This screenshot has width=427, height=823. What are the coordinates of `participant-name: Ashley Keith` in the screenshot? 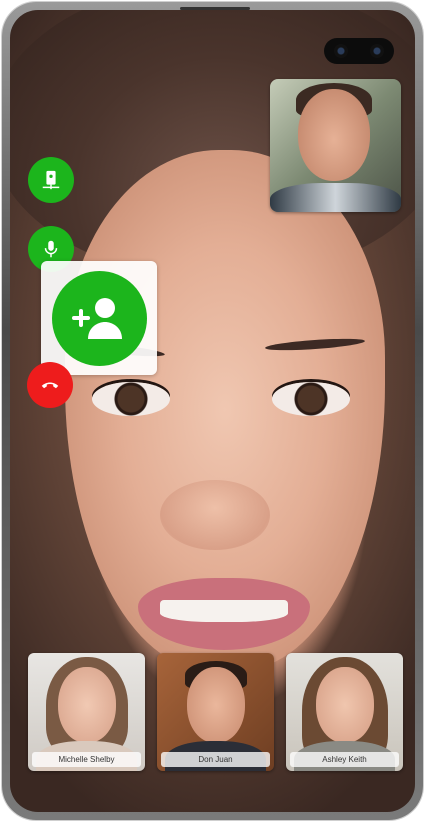 It's located at (344, 759).